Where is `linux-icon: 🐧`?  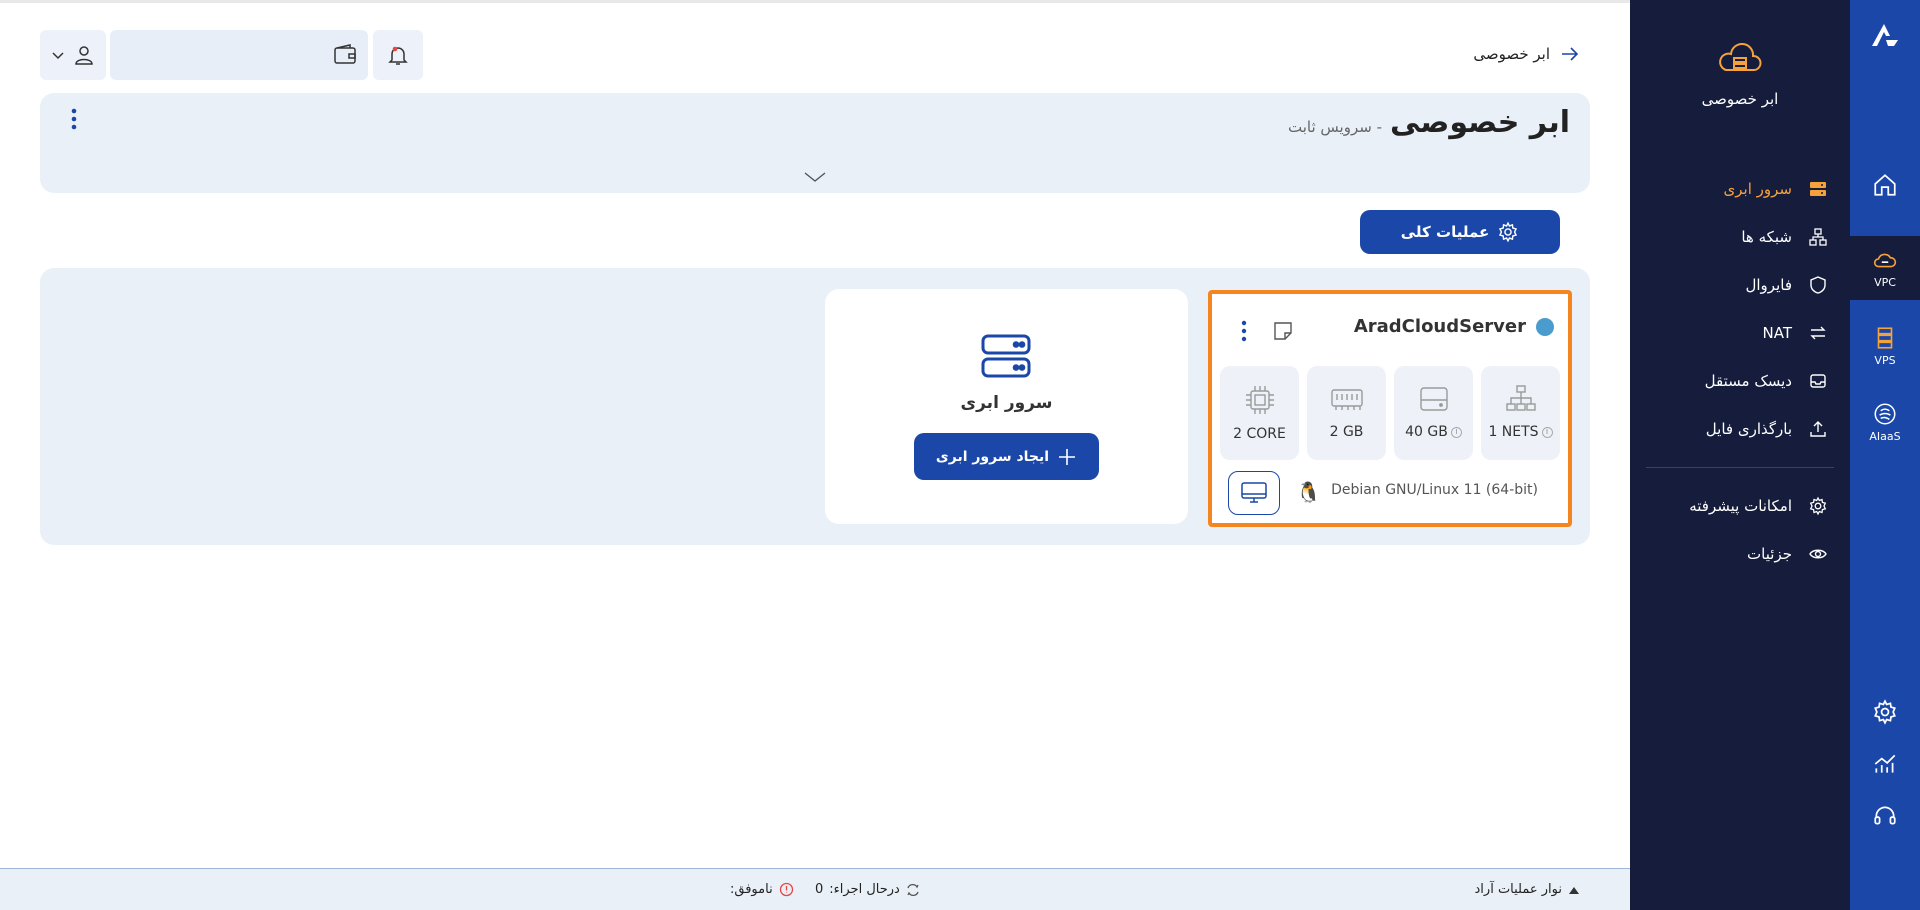
linux-icon: 🐧 is located at coordinates (1308, 492).